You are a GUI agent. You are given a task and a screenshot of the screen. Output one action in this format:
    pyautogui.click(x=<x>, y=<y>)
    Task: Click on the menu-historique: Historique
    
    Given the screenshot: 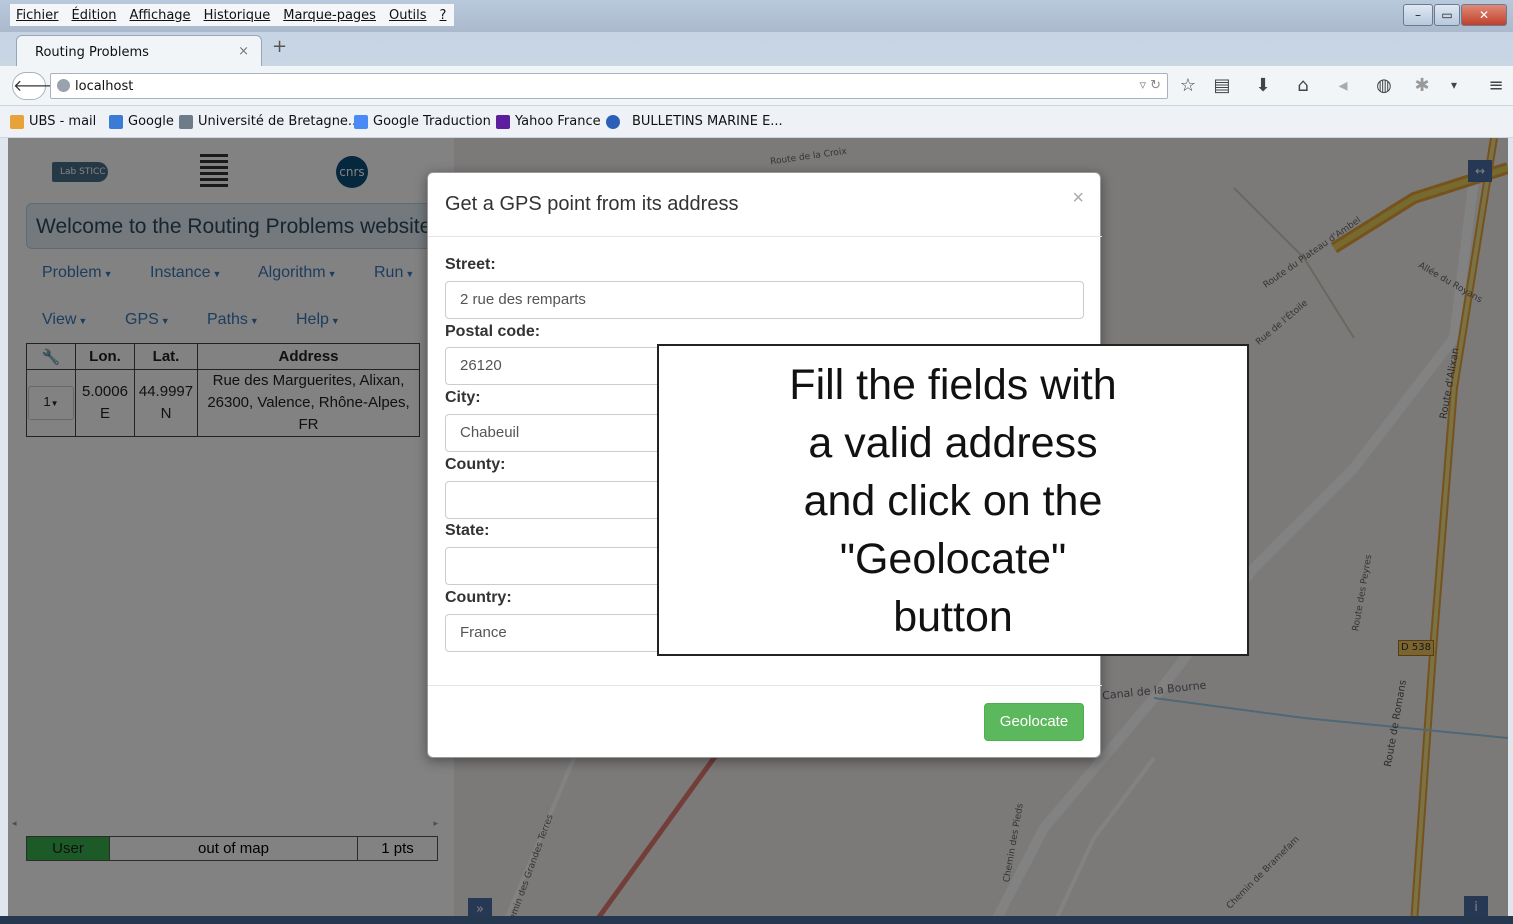 What is the action you would take?
    pyautogui.click(x=237, y=15)
    